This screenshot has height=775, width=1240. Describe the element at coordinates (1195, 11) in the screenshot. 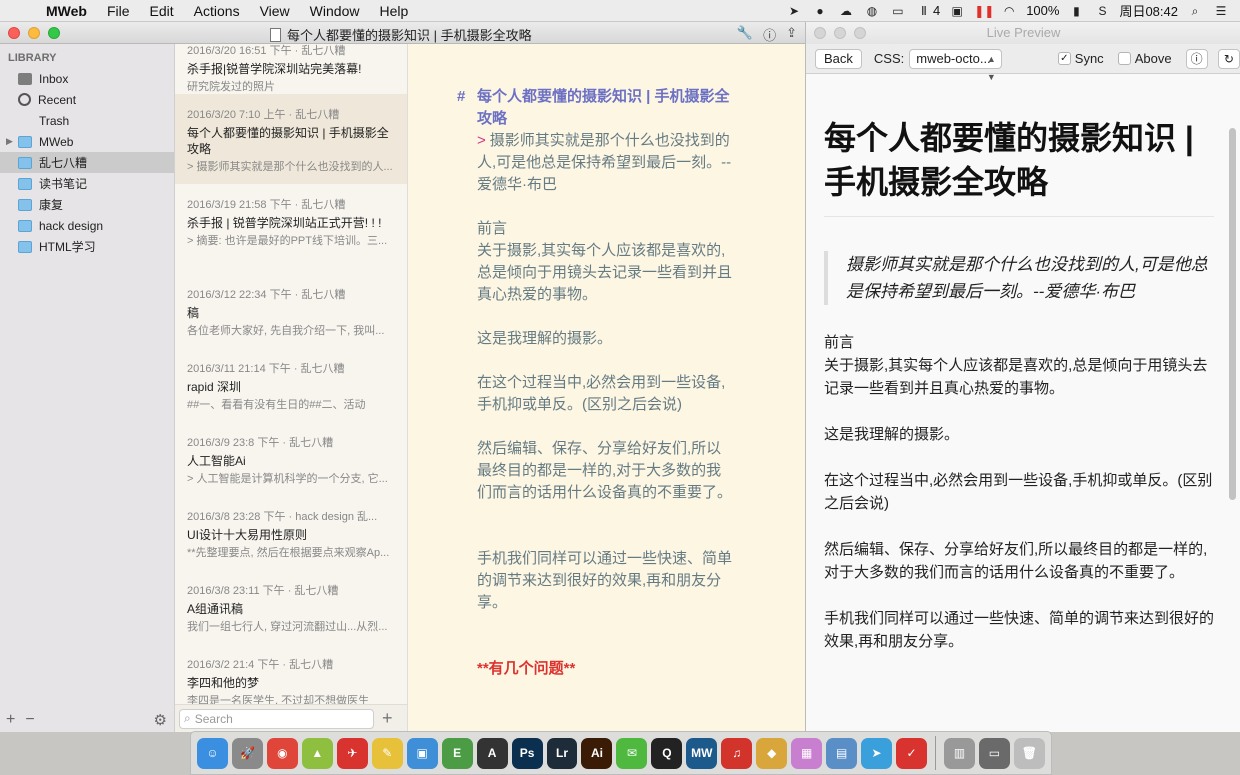

I see `spotlight-icon: ⌕` at that location.